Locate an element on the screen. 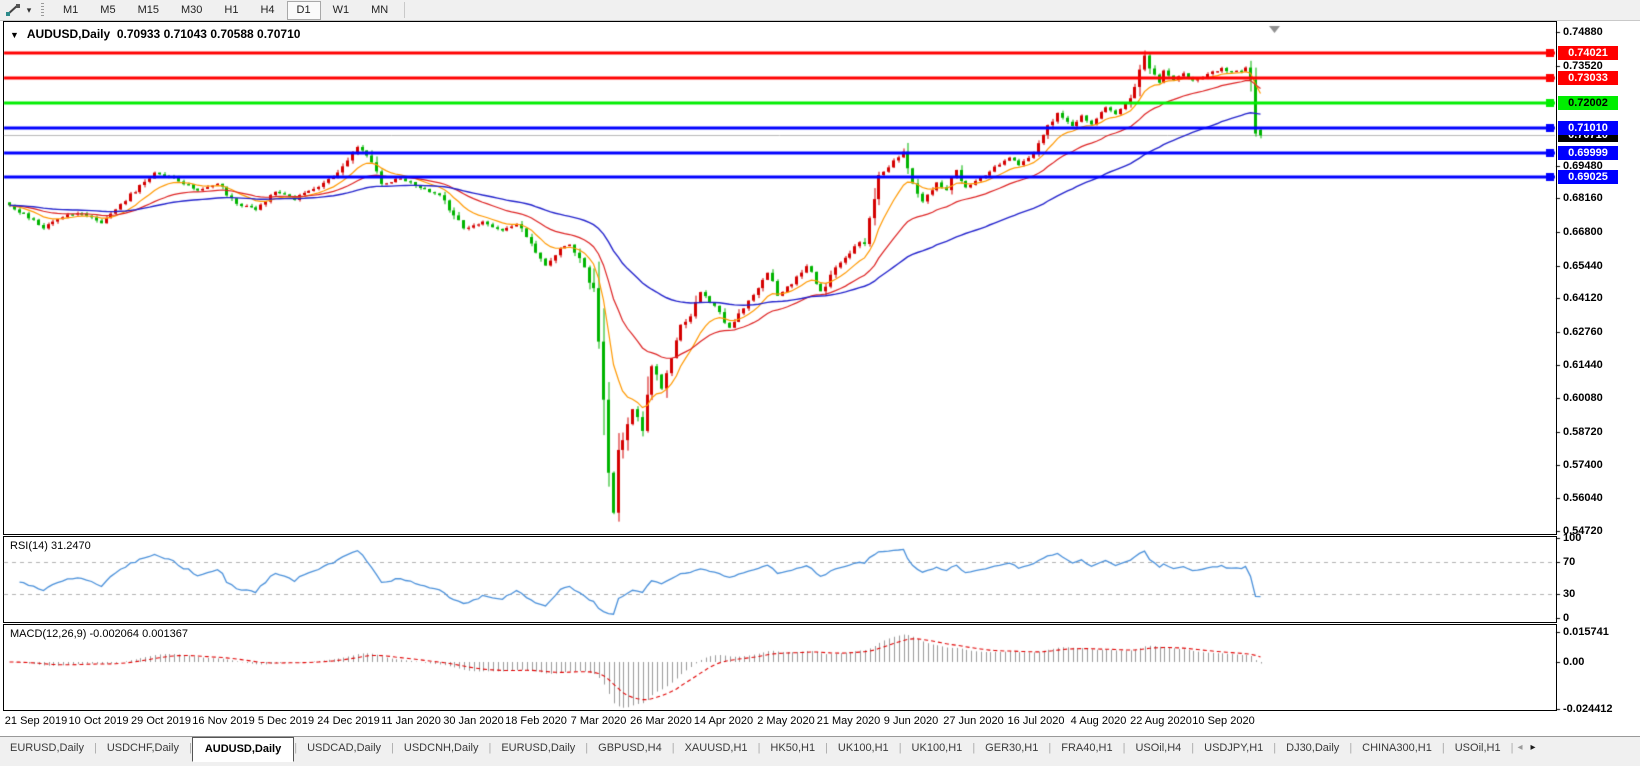 The width and height of the screenshot is (1640, 766). timeframe-button-d1: D1 is located at coordinates (303, 10).